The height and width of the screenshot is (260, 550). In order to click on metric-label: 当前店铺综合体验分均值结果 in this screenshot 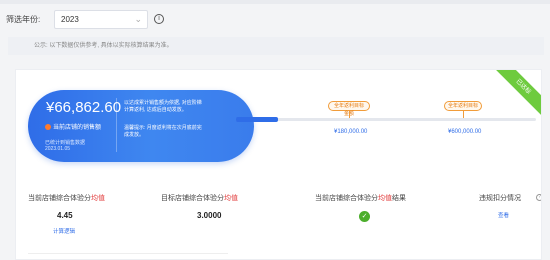, I will do `click(360, 198)`.